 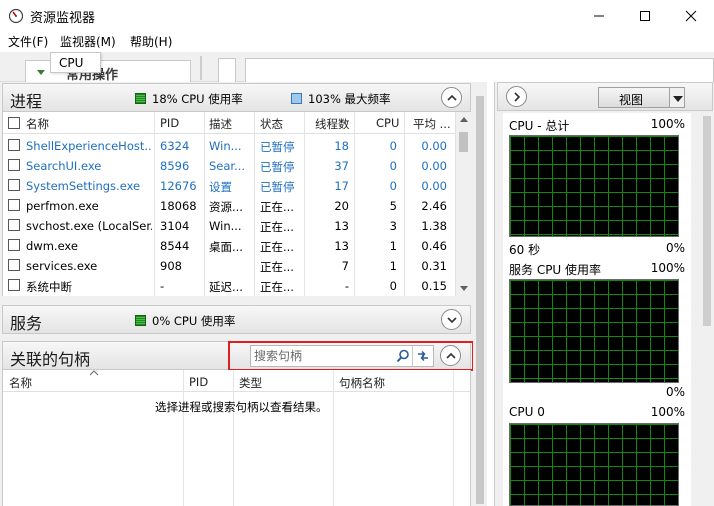 I want to click on main-scroll-thumb, so click(x=480, y=300).